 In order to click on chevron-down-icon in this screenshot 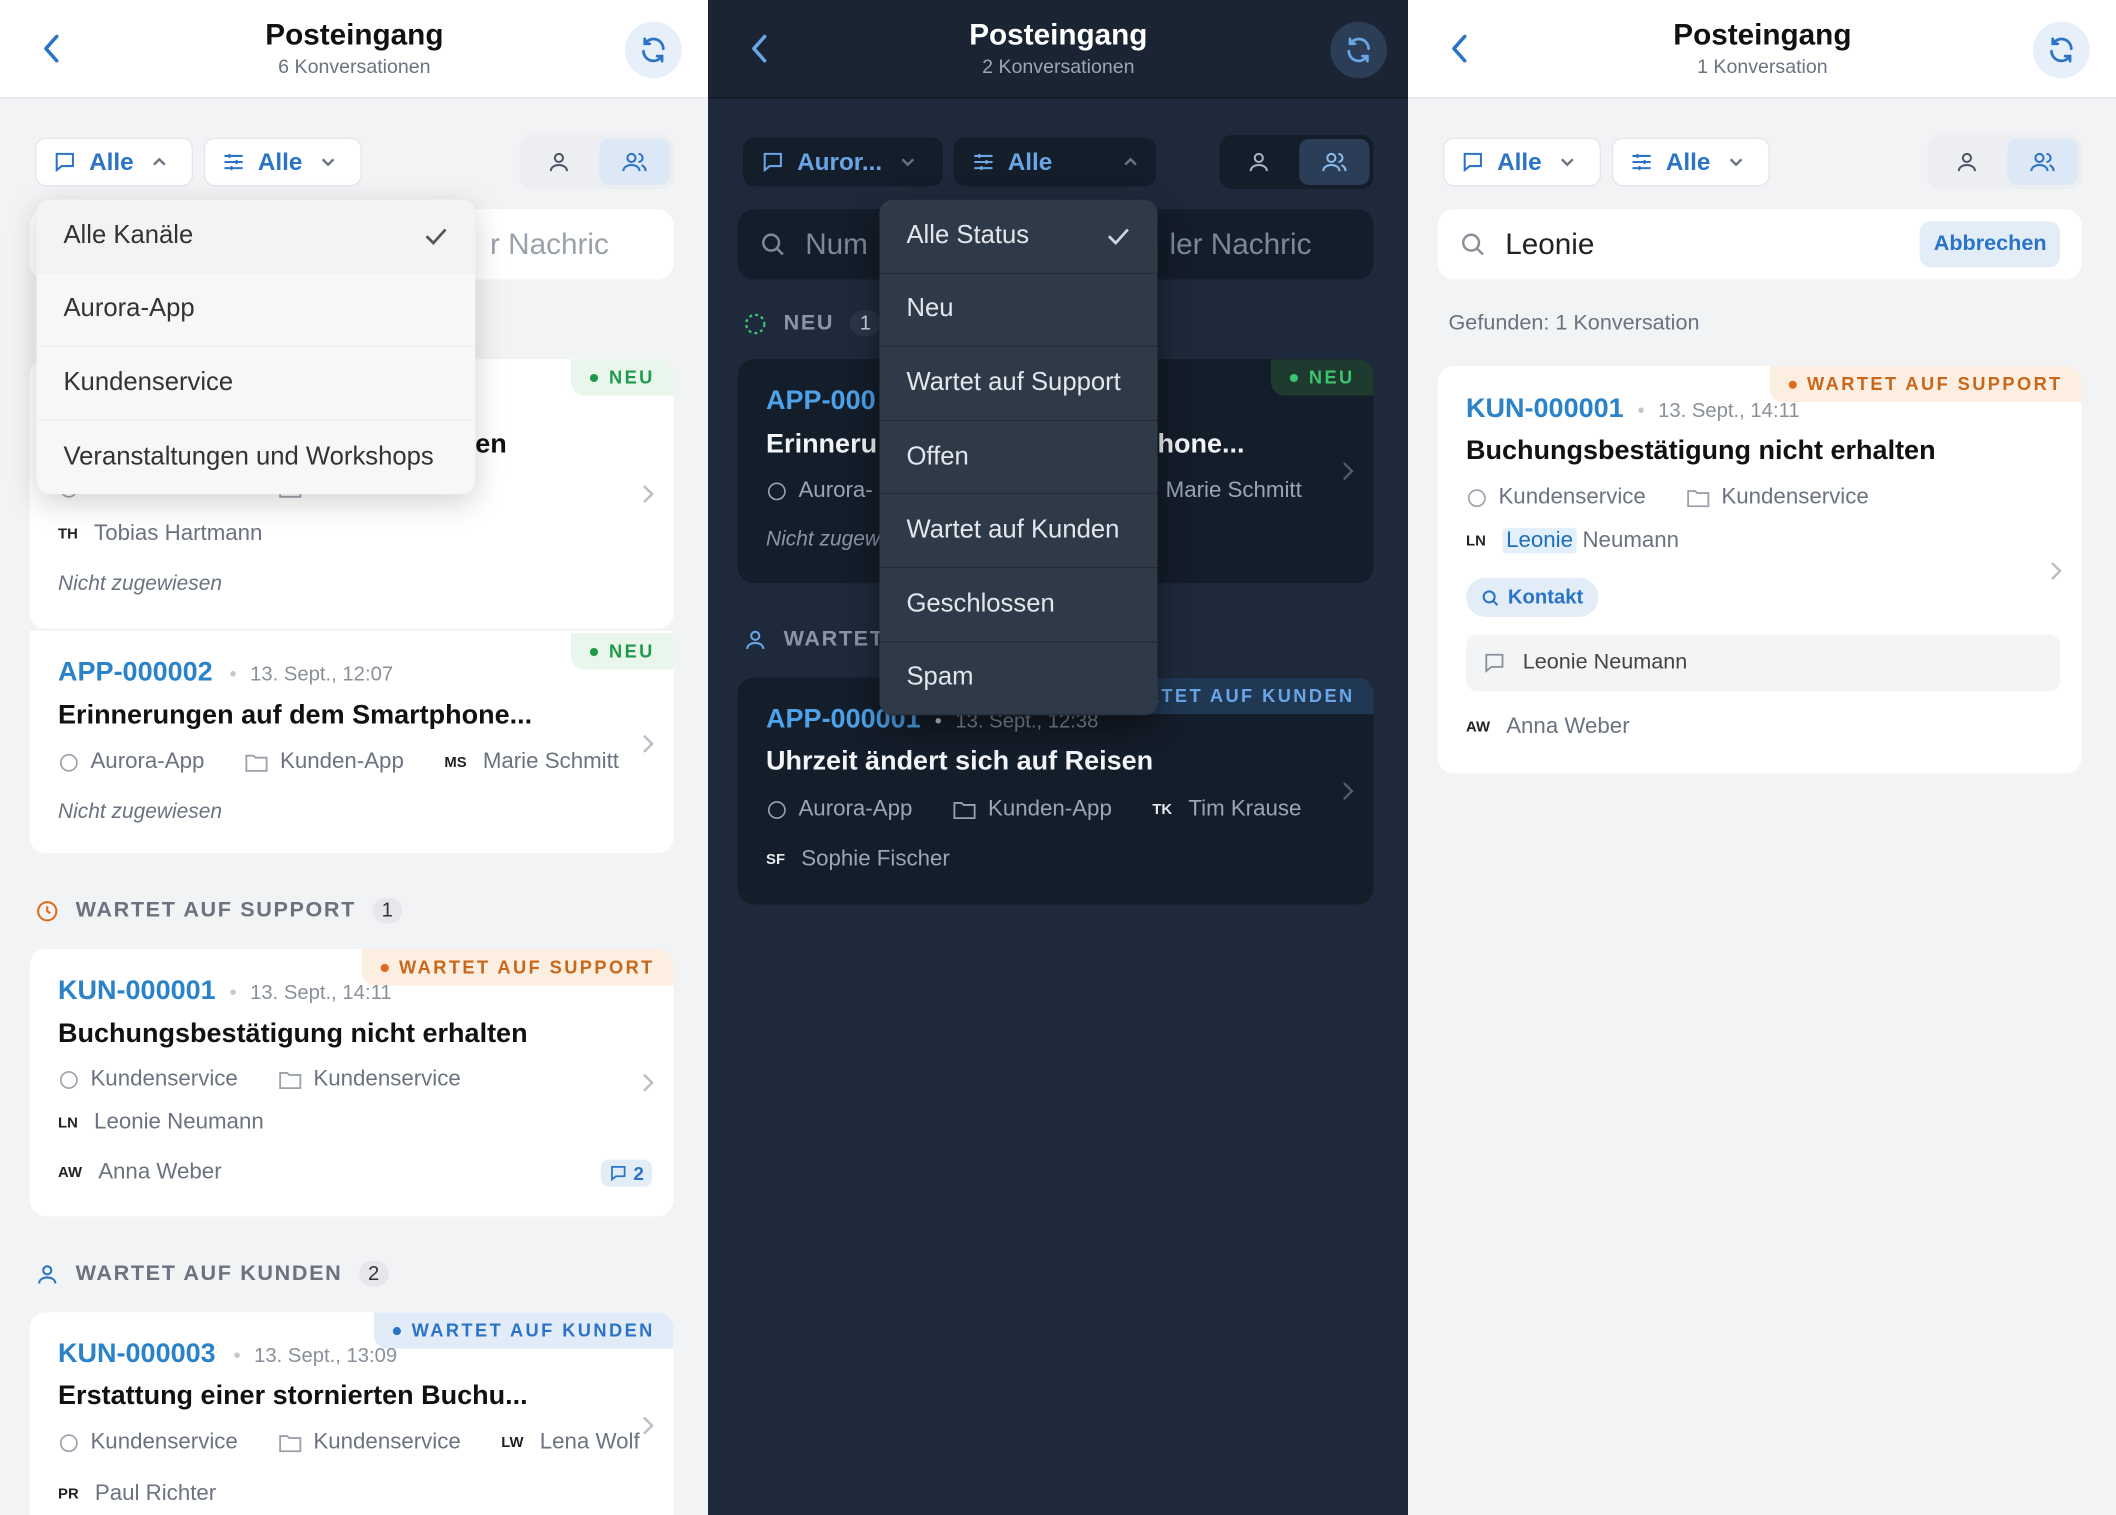, I will do `click(1736, 162)`.